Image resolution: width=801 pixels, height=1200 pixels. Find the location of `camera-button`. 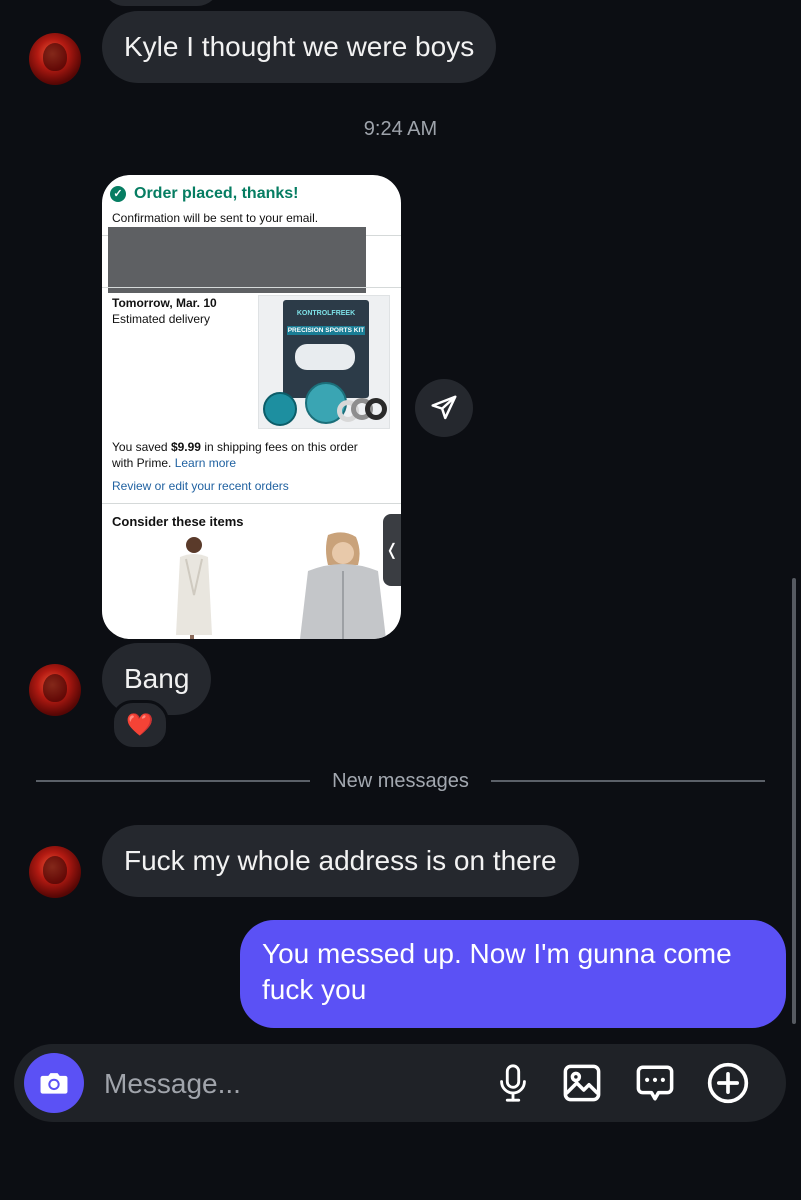

camera-button is located at coordinates (54, 1083).